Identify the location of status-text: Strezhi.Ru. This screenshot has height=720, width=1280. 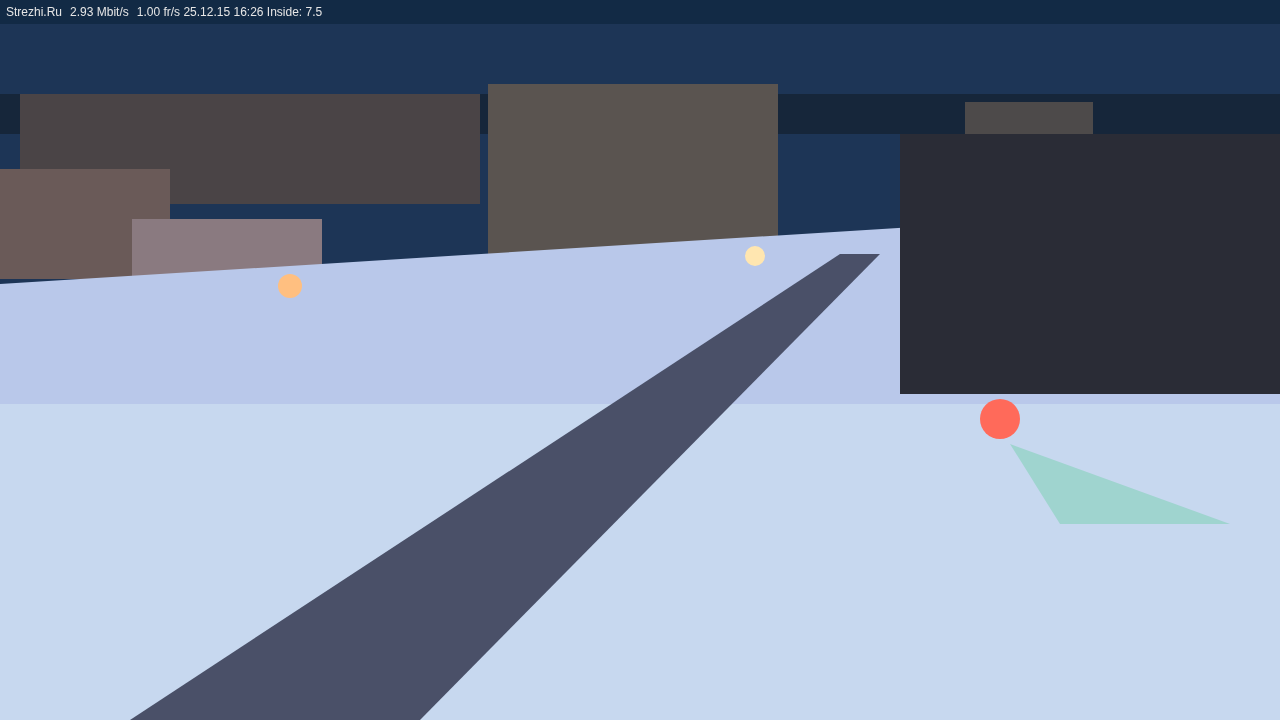
(34, 12).